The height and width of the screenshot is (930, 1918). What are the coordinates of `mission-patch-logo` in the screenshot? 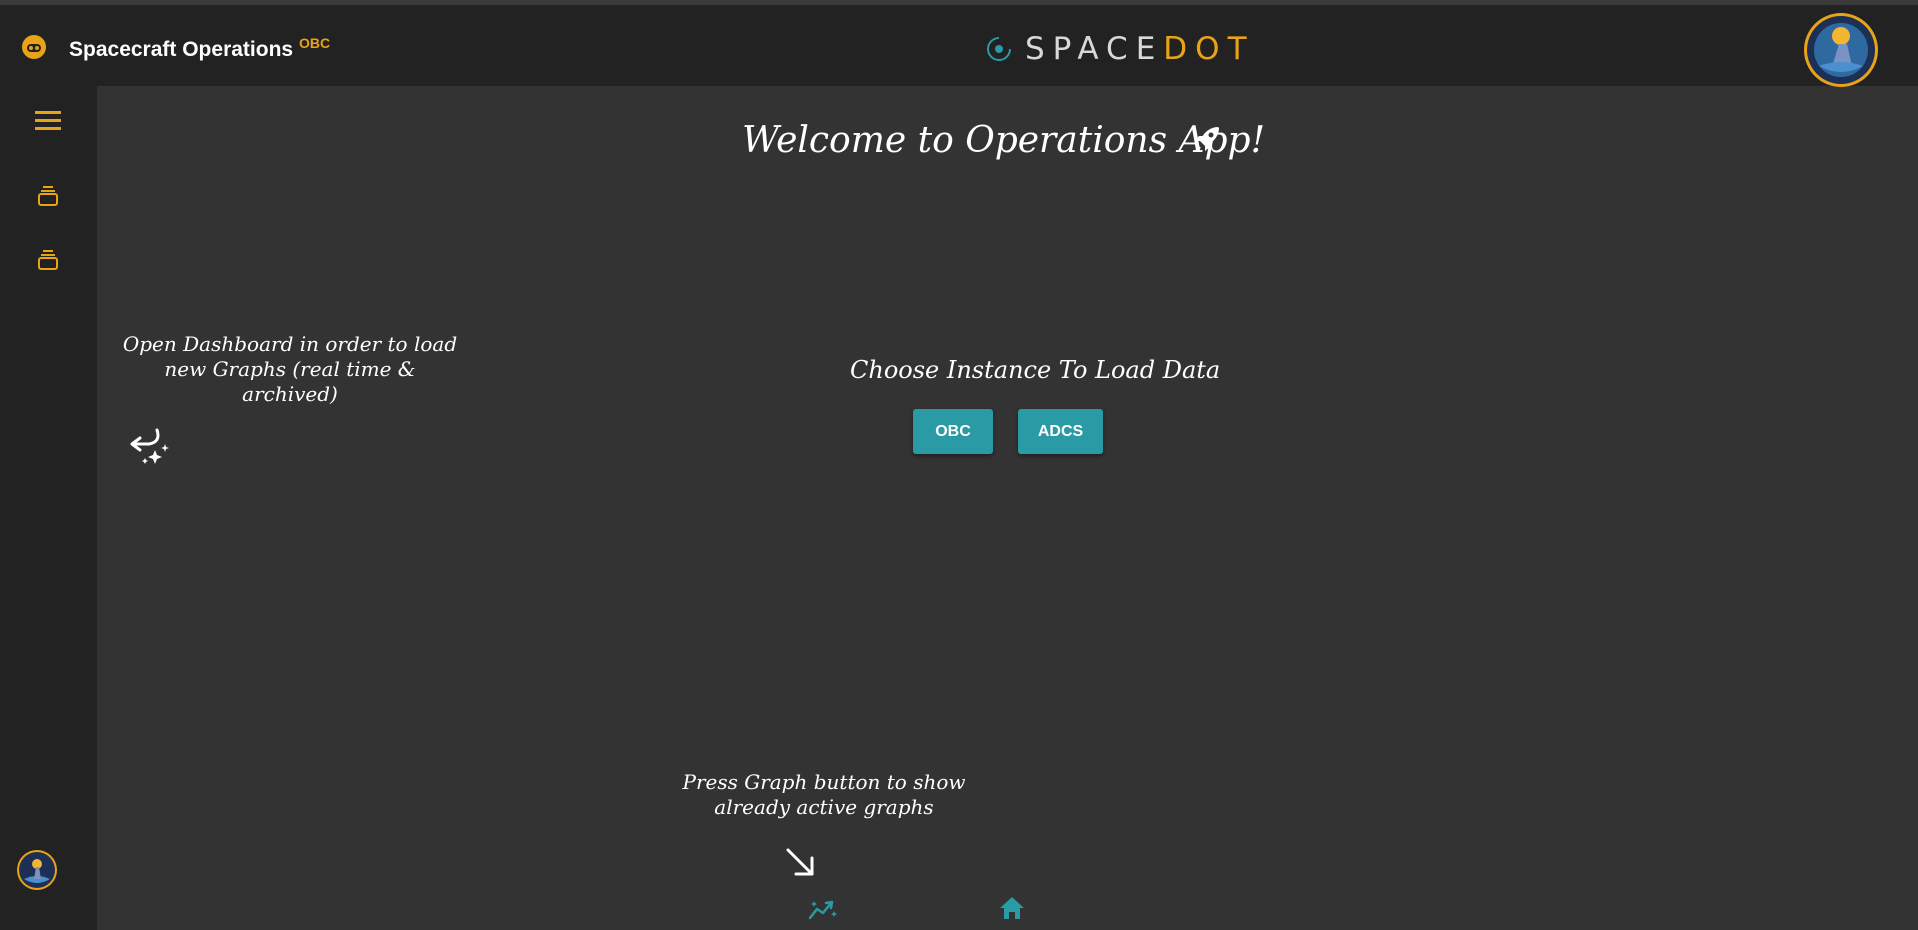 It's located at (1841, 50).